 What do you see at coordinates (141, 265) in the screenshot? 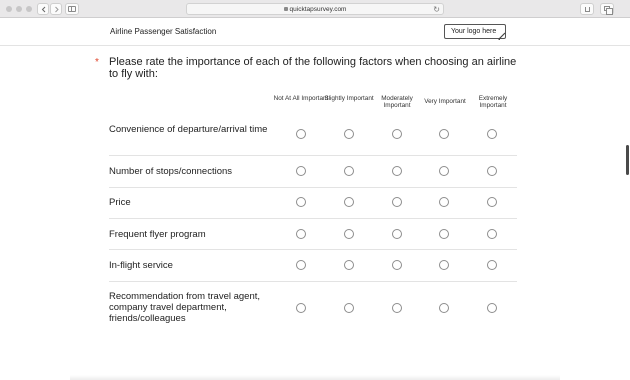
I see `matrix-row-label: In-flight service` at bounding box center [141, 265].